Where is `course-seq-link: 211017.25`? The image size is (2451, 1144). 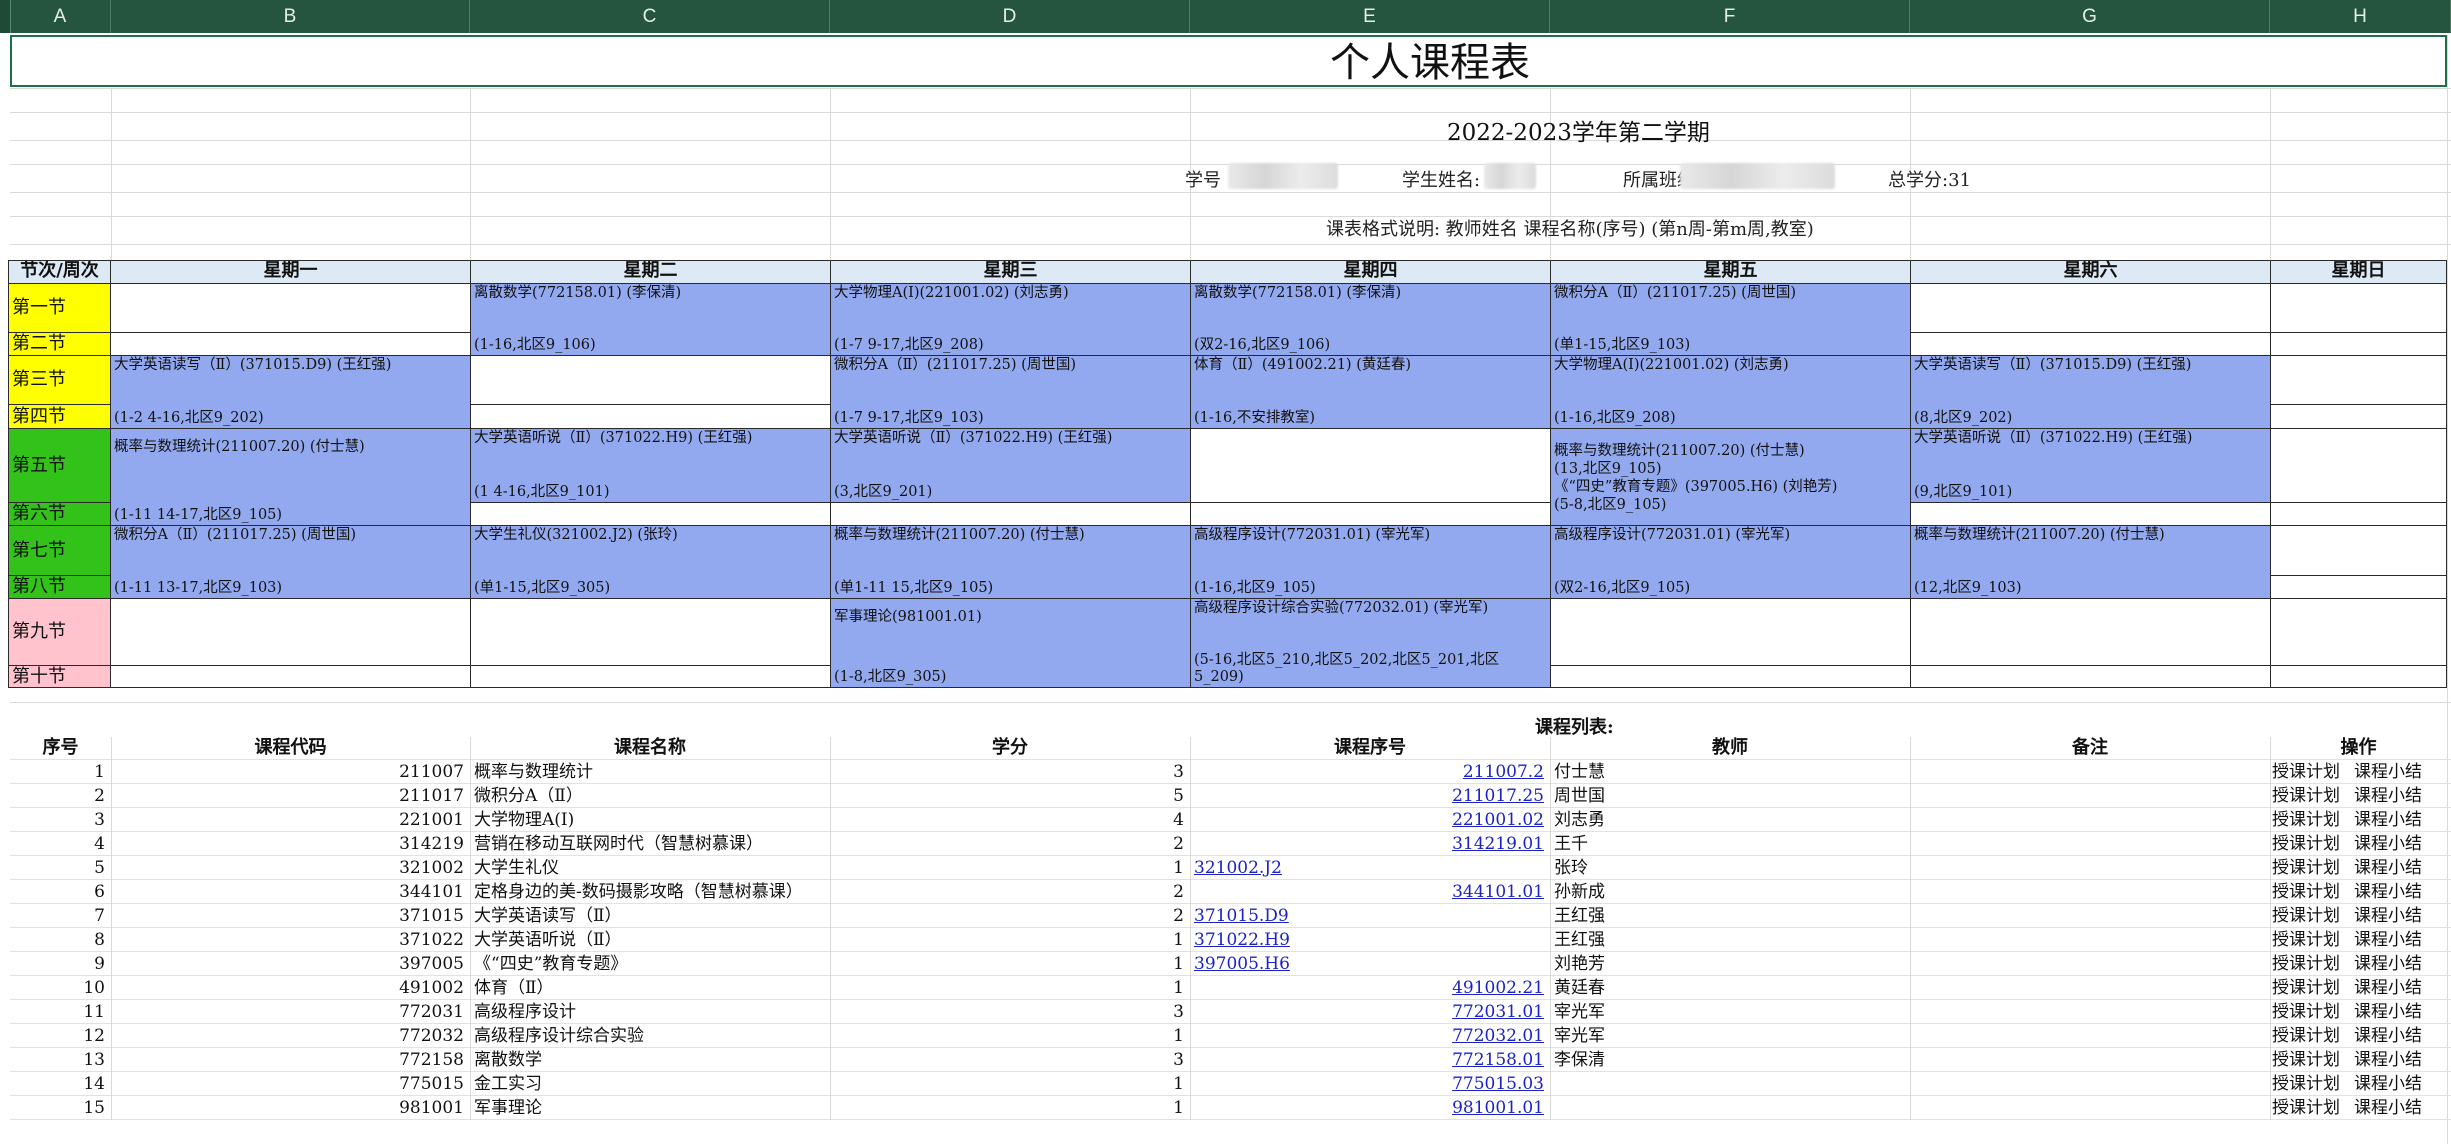 course-seq-link: 211017.25 is located at coordinates (1367, 796).